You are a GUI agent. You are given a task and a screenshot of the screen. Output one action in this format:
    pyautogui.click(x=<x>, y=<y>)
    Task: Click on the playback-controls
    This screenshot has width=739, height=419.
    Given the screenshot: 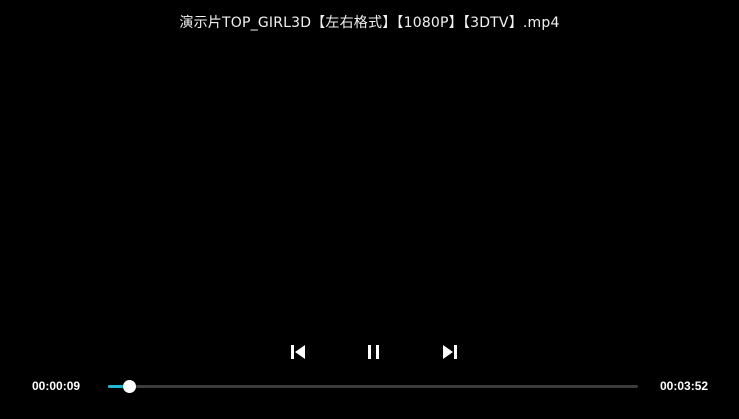 What is the action you would take?
    pyautogui.click(x=369, y=352)
    